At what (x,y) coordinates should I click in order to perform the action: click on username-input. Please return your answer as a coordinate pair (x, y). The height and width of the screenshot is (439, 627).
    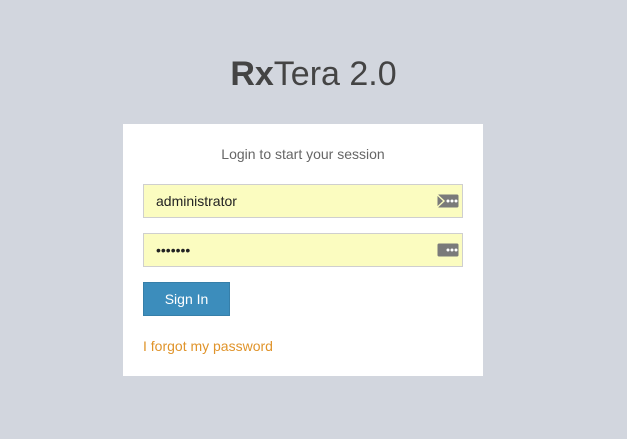
    Looking at the image, I should click on (291, 201).